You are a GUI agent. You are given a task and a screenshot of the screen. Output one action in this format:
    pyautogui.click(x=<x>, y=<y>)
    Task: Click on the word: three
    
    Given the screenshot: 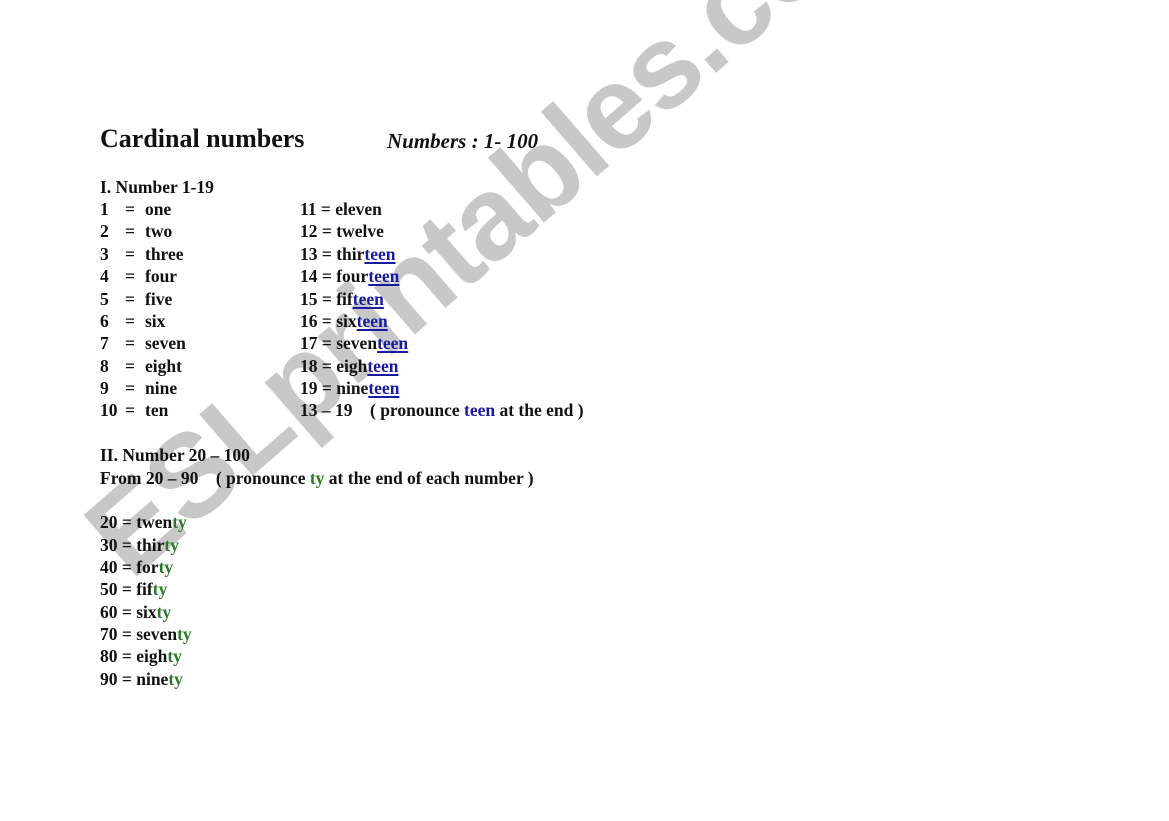 What is the action you would take?
    pyautogui.click(x=164, y=254)
    